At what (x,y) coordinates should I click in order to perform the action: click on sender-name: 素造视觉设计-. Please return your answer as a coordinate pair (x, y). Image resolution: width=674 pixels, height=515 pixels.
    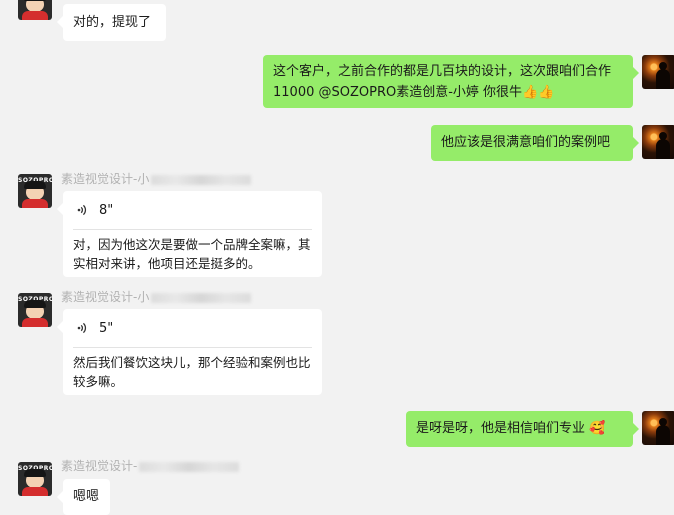
    Looking at the image, I should click on (150, 465).